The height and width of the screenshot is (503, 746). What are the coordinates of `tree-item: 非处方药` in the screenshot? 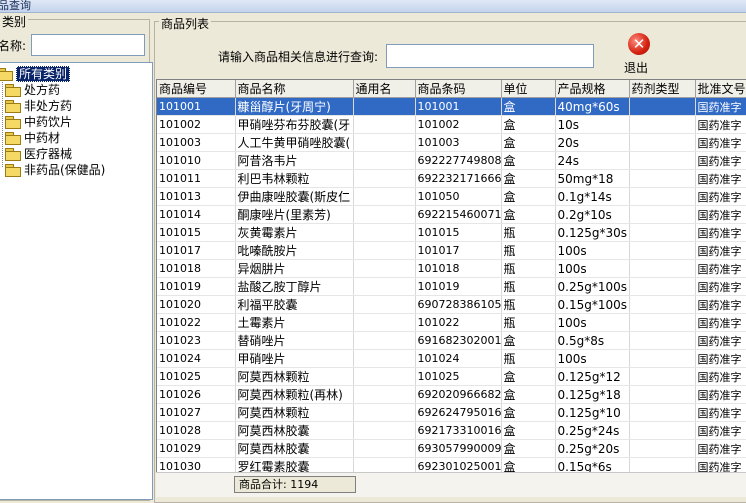 It's located at (38, 106).